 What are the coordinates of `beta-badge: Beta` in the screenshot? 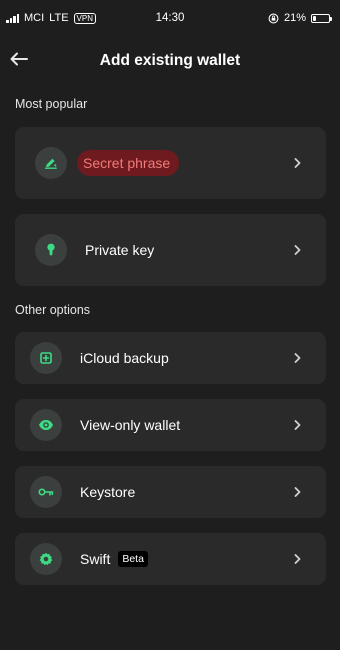 It's located at (133, 559).